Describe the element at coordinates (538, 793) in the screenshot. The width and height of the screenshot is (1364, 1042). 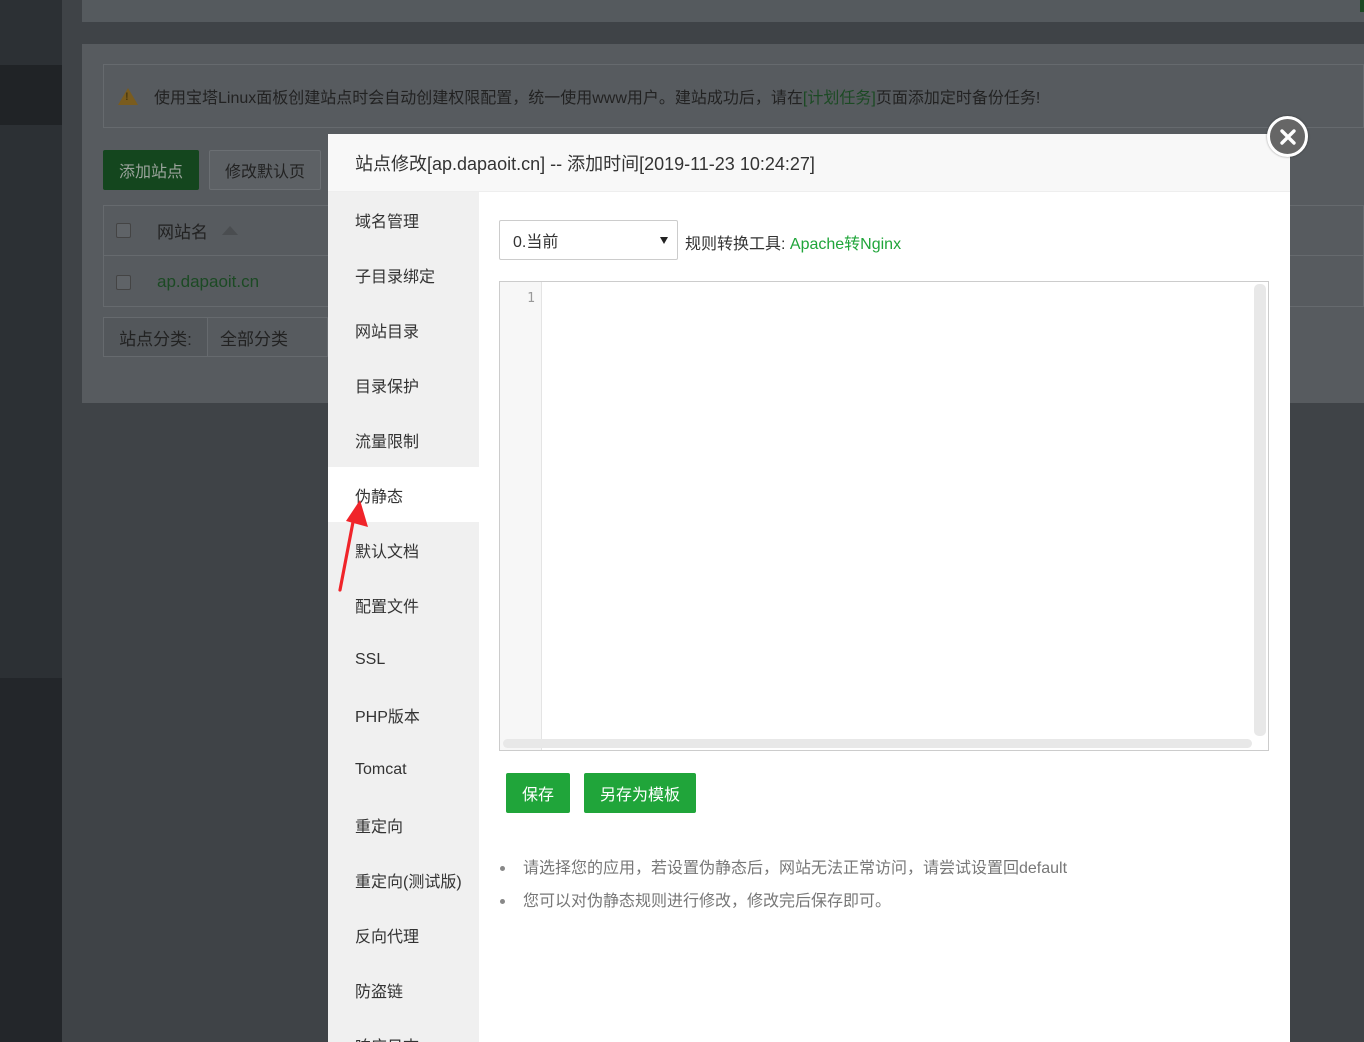
I see `save-button: 保存` at that location.